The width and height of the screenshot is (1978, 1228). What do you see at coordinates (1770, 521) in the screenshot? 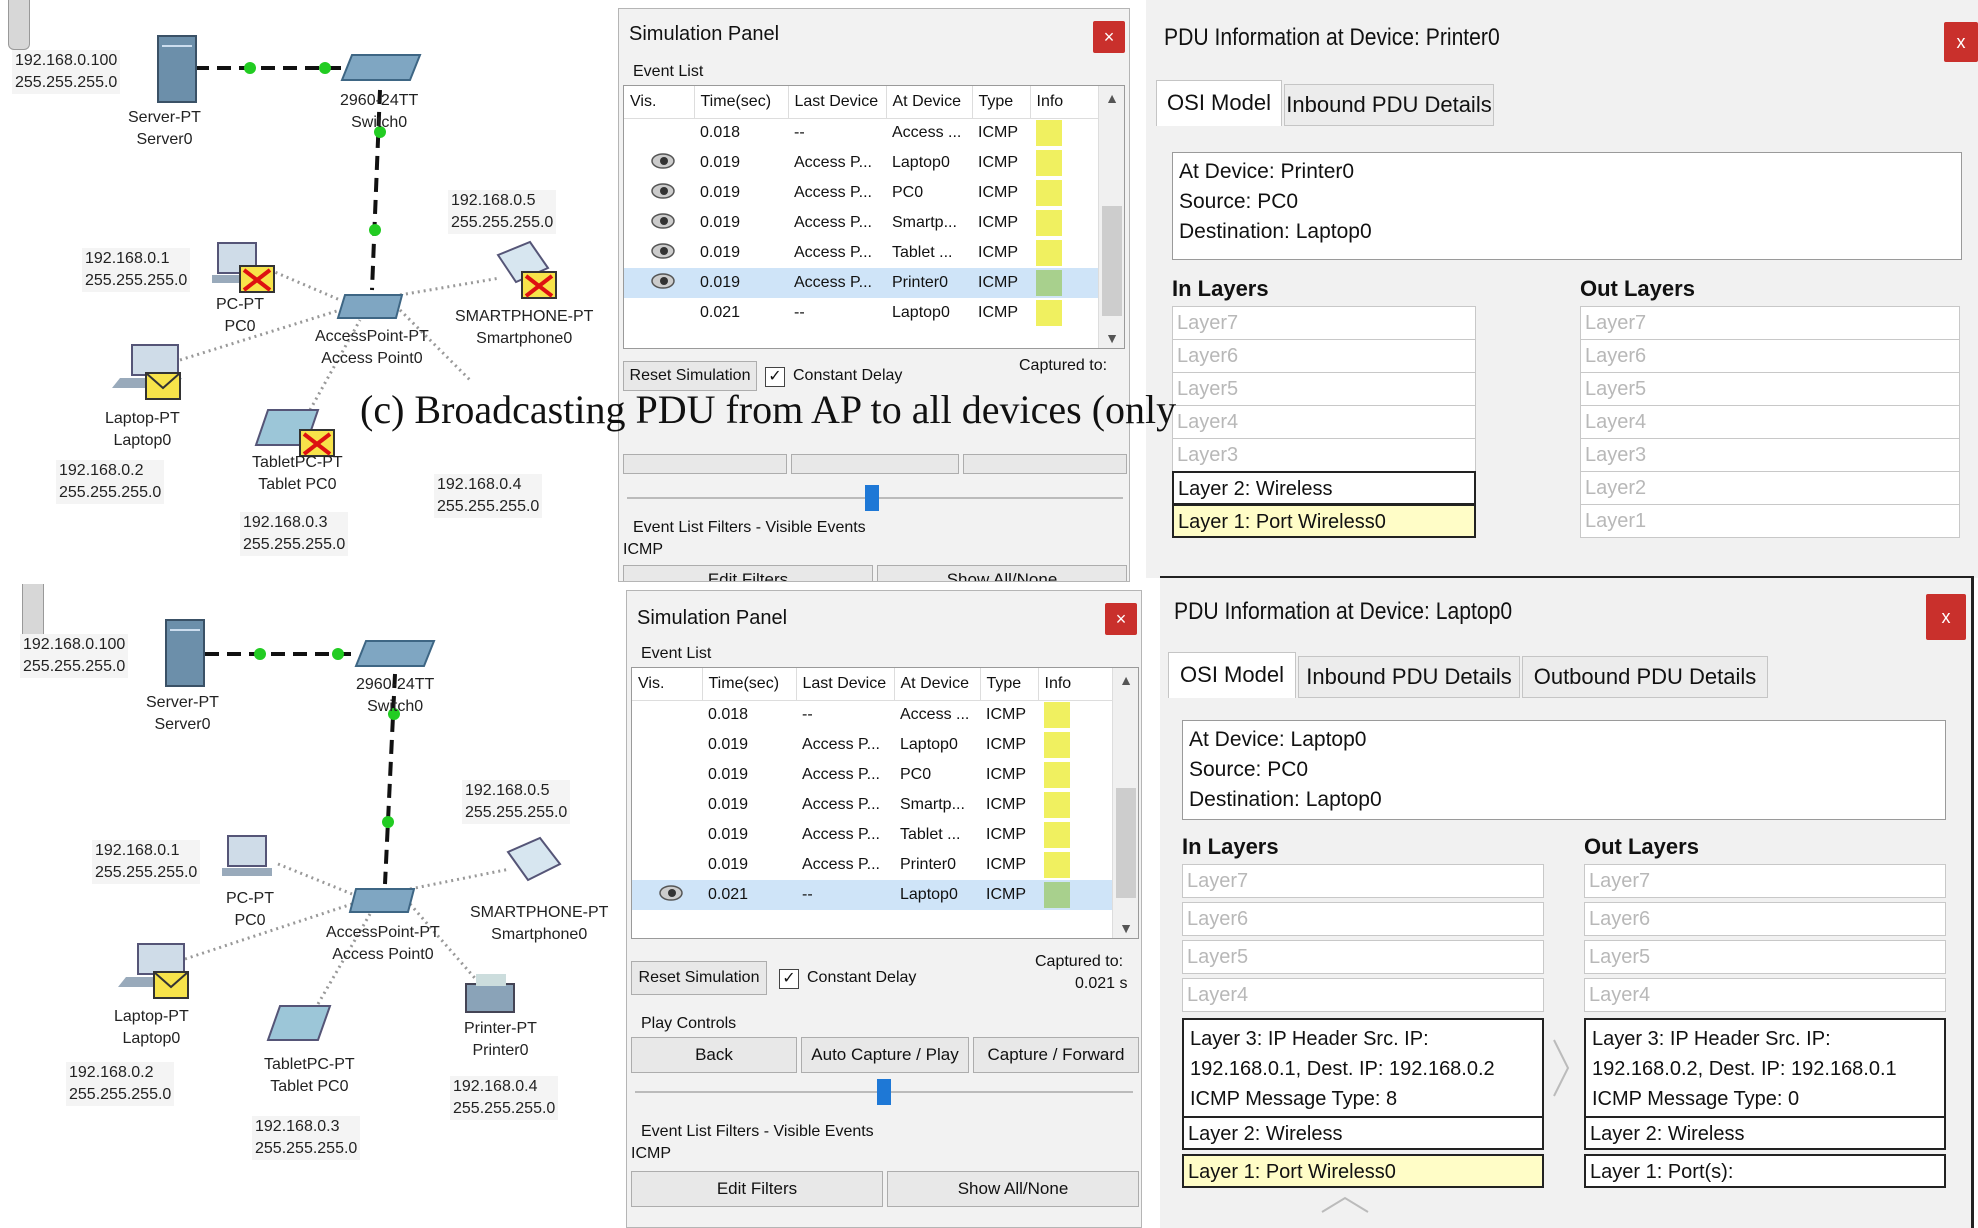
I see `layer-1: Layer1` at bounding box center [1770, 521].